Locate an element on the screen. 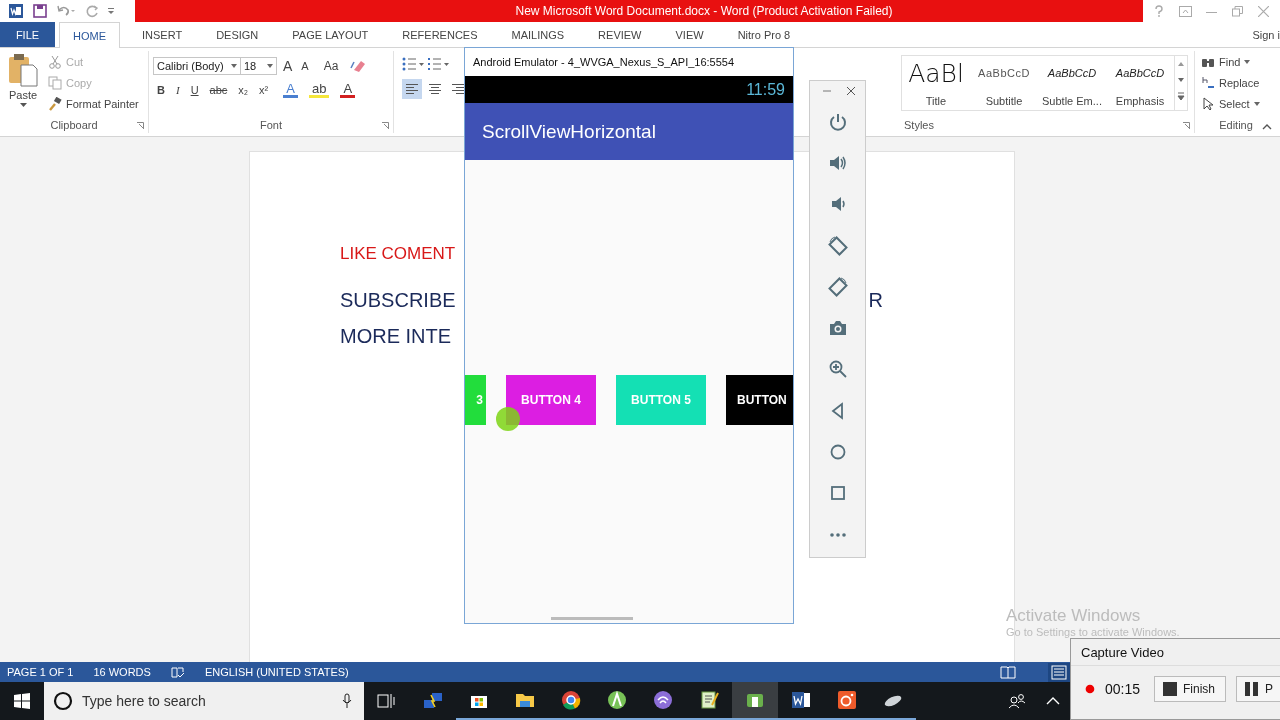 This screenshot has height=720, width=1280. people-icon is located at coordinates (1017, 701).